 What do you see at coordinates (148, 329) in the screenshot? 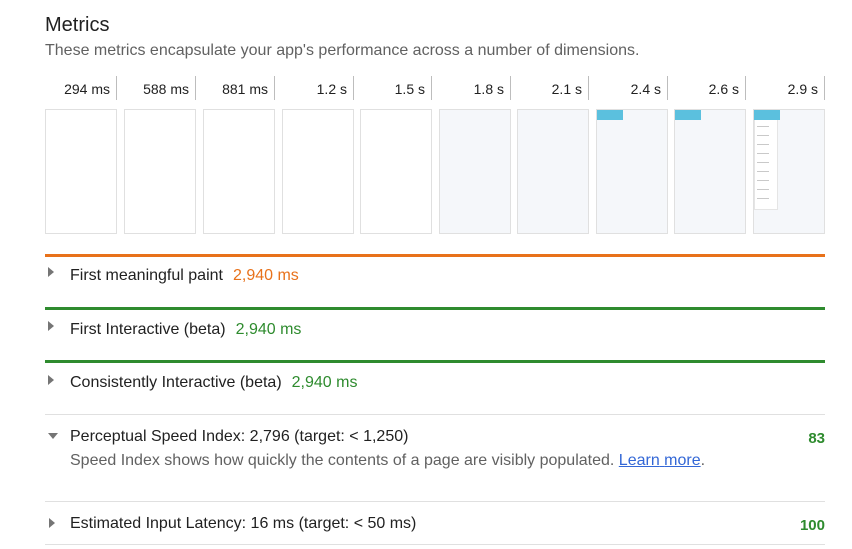
I see `metric-label: First Interactive (beta)` at bounding box center [148, 329].